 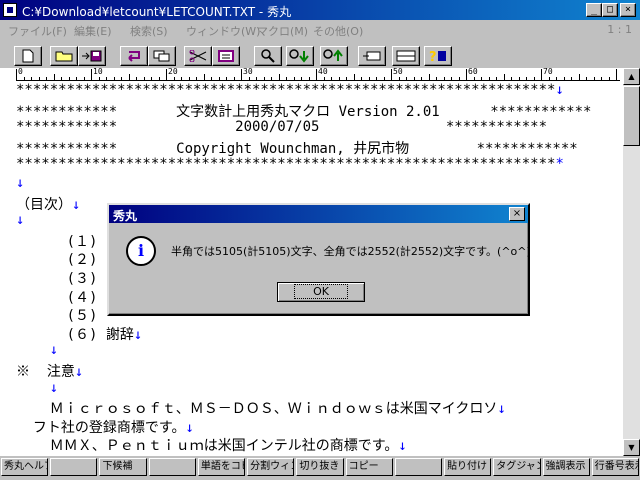 What do you see at coordinates (45, 372) in the screenshot?
I see `line-text: ※ 注意` at bounding box center [45, 372].